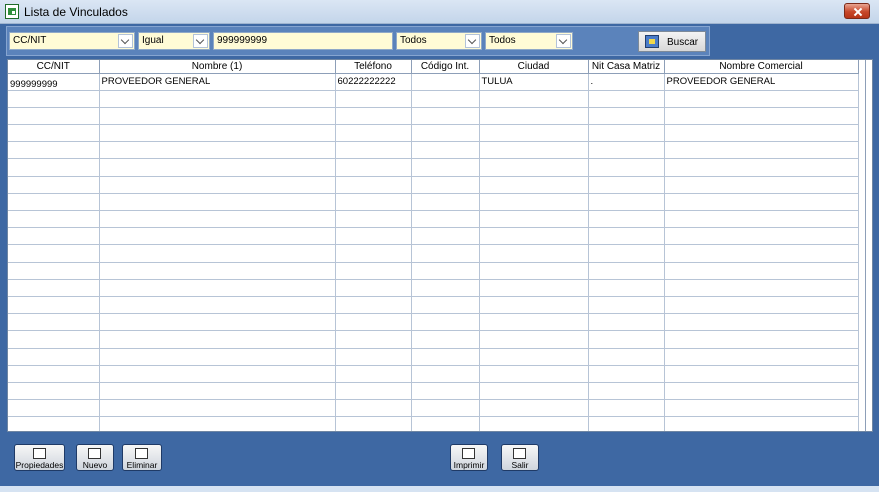 The height and width of the screenshot is (492, 879). What do you see at coordinates (39, 453) in the screenshot?
I see `properties-icon` at bounding box center [39, 453].